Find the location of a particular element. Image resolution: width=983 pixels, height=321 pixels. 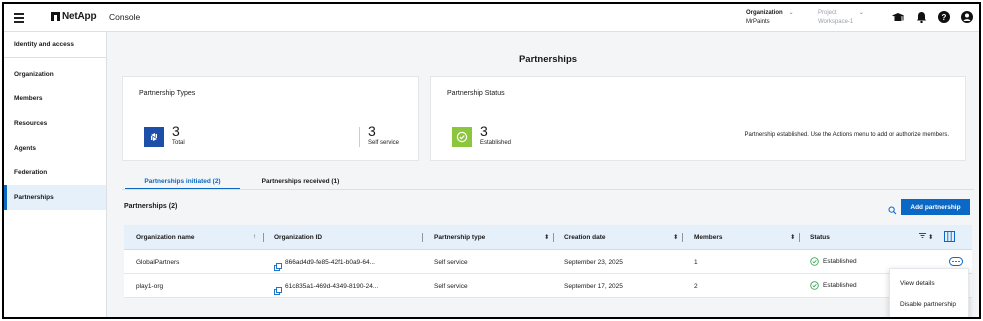

header-actions: ? is located at coordinates (932, 17).